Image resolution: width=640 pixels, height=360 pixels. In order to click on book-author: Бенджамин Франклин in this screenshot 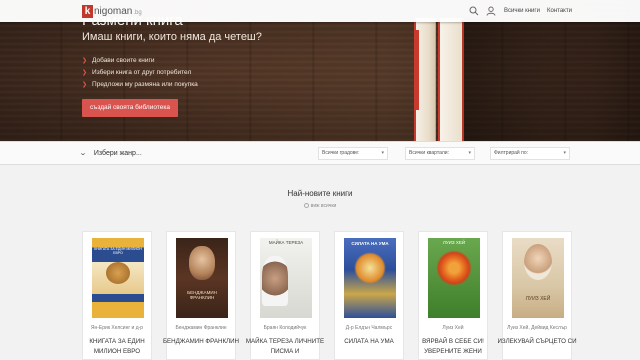, I will do `click(201, 328)`.